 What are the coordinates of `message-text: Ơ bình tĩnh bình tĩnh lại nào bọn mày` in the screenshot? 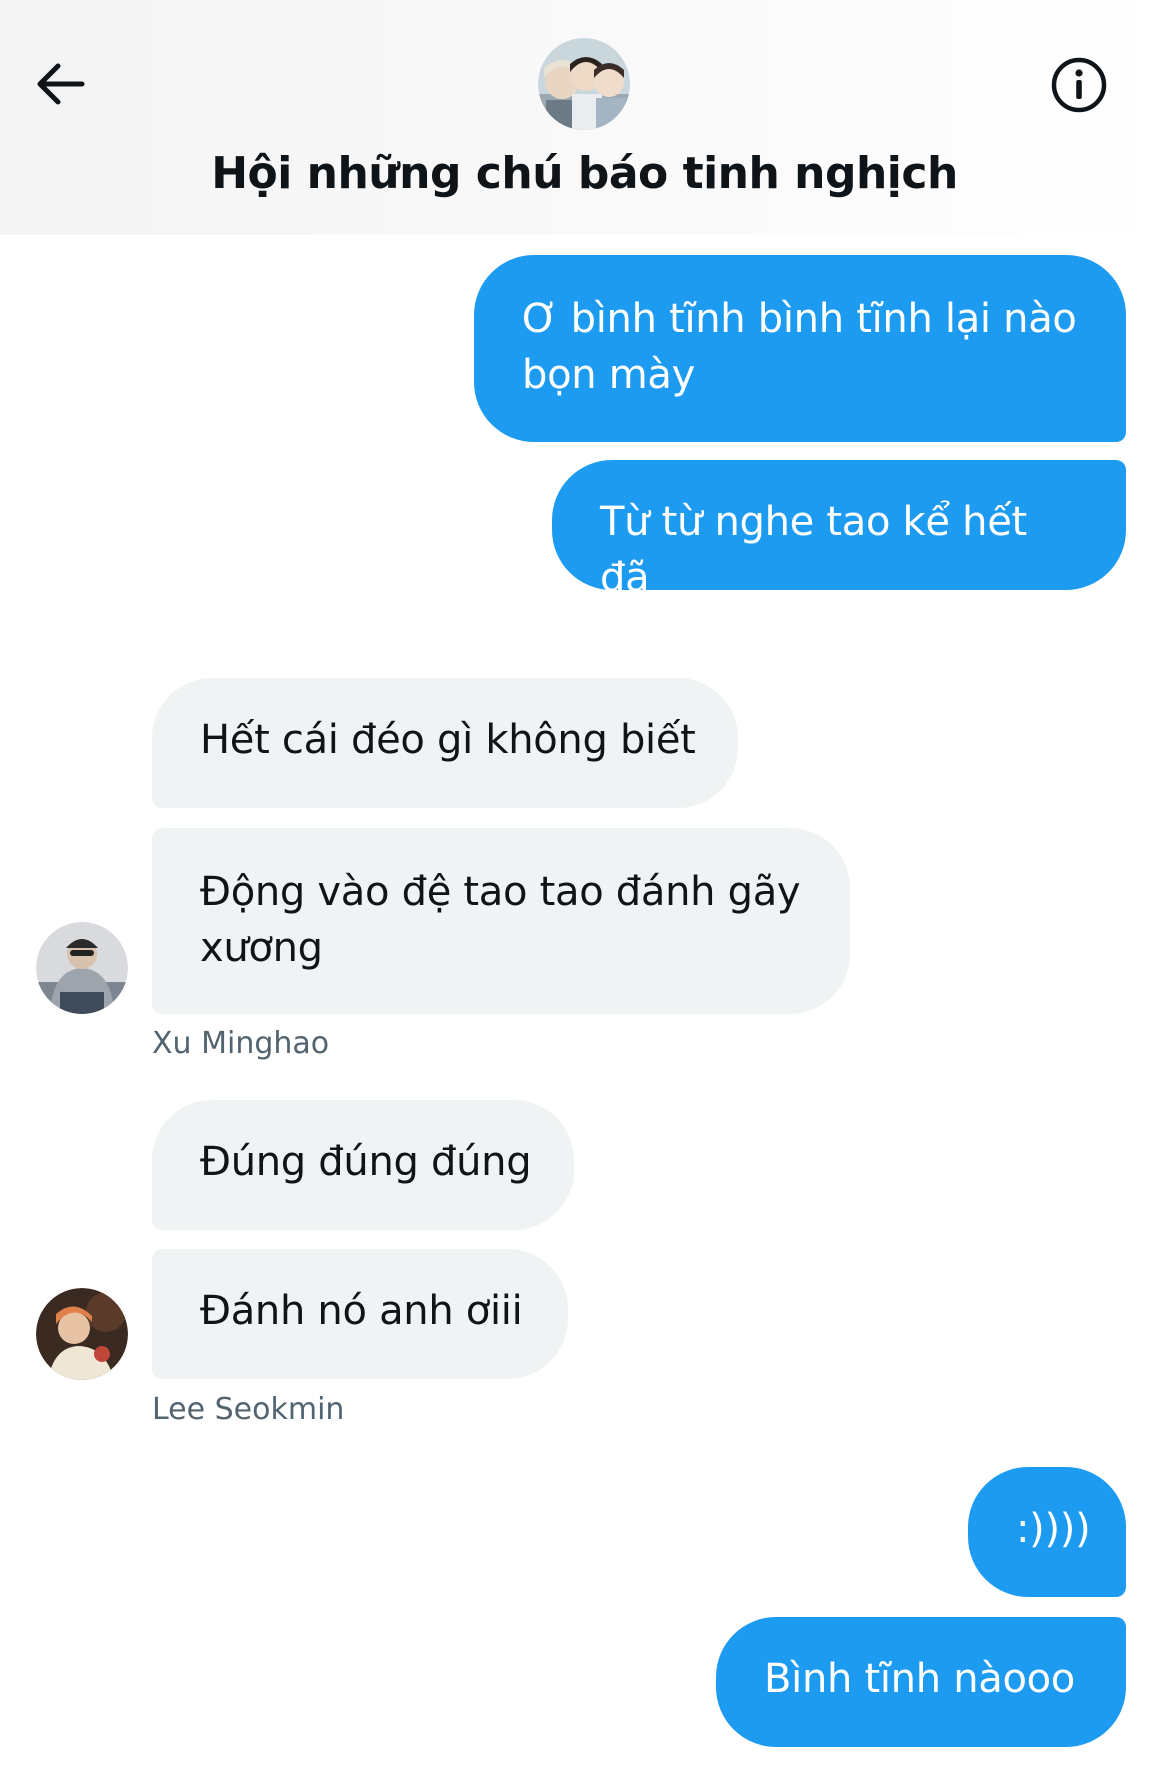 It's located at (799, 347).